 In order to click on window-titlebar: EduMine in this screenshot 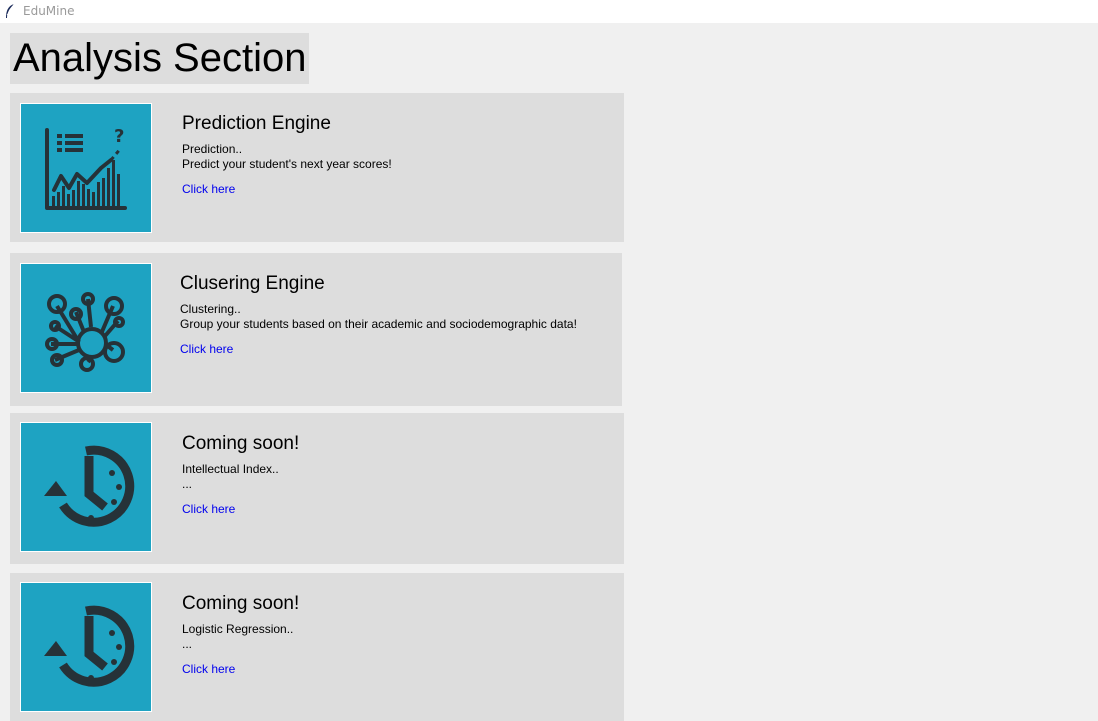, I will do `click(549, 11)`.